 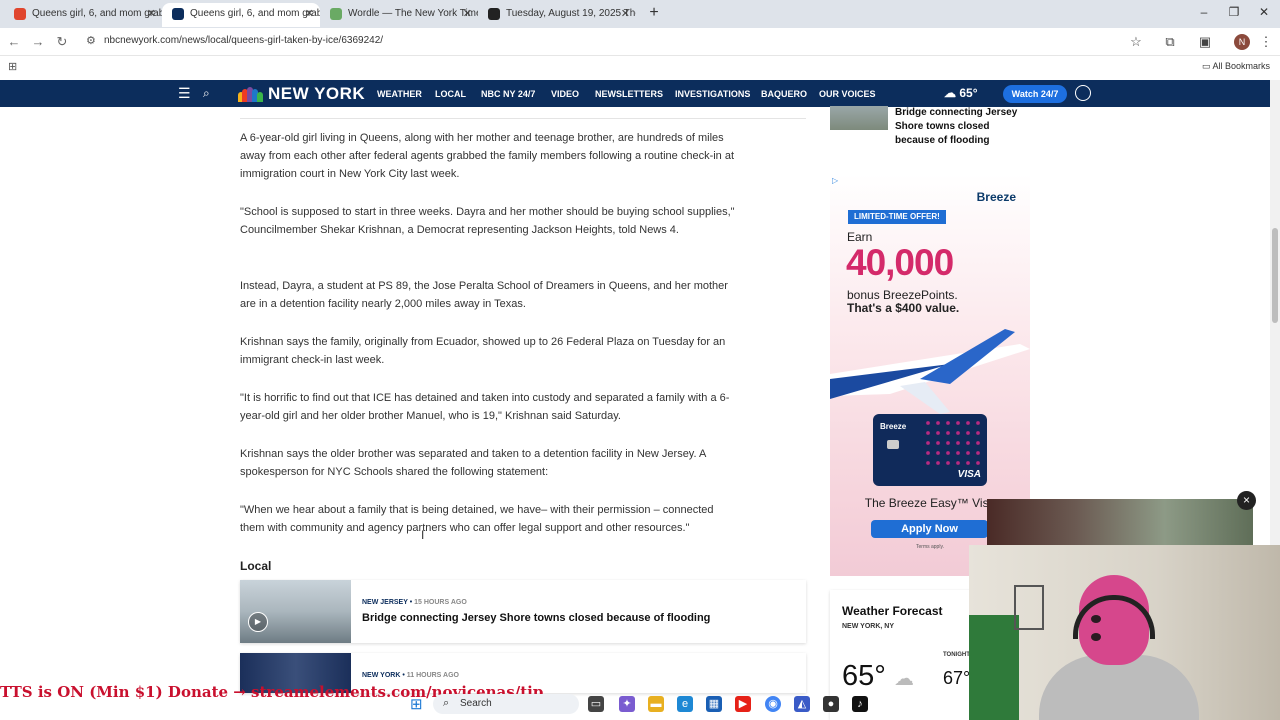 I want to click on nav-video: VIDEO, so click(x=565, y=94).